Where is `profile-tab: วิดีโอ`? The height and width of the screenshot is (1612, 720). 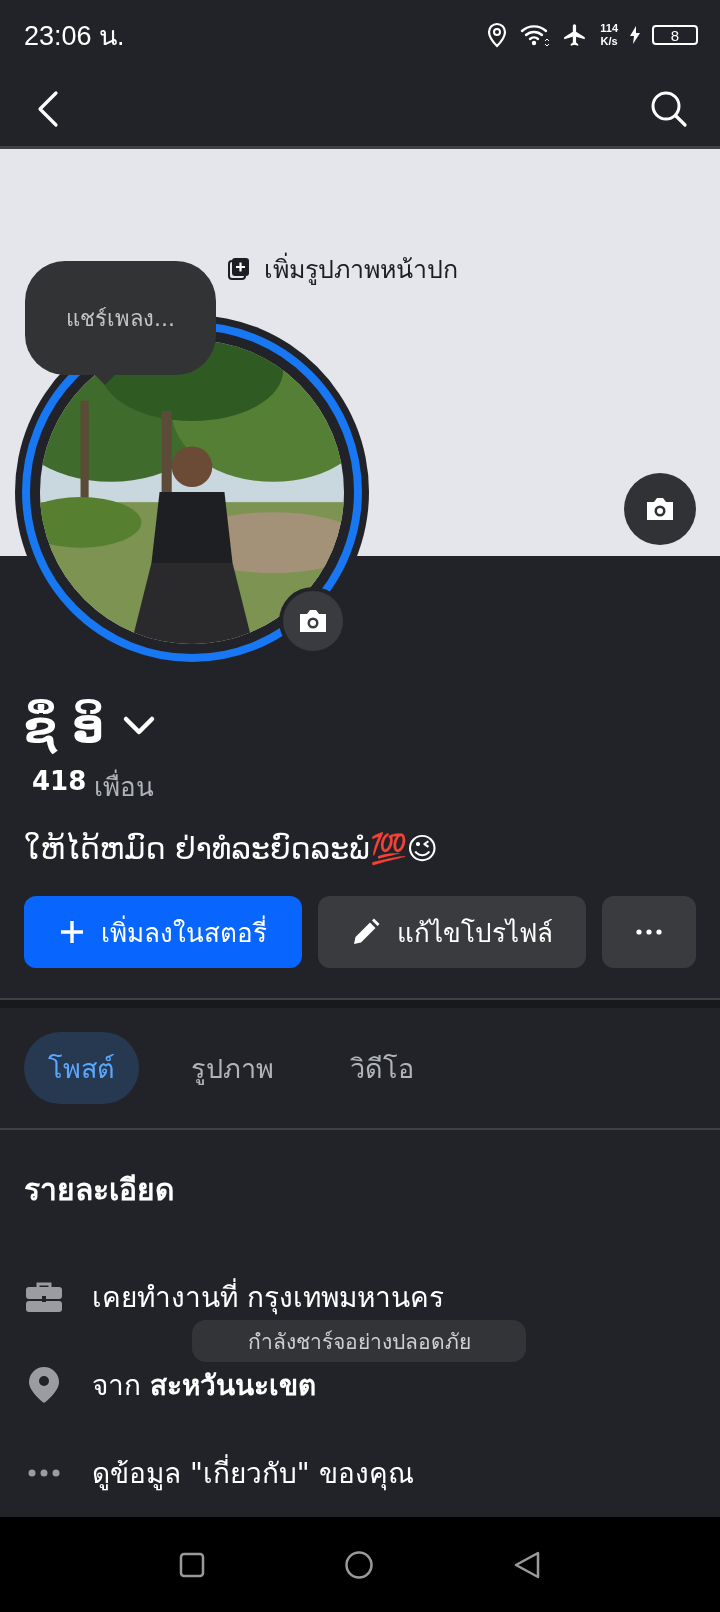 profile-tab: วิดีโอ is located at coordinates (382, 1068).